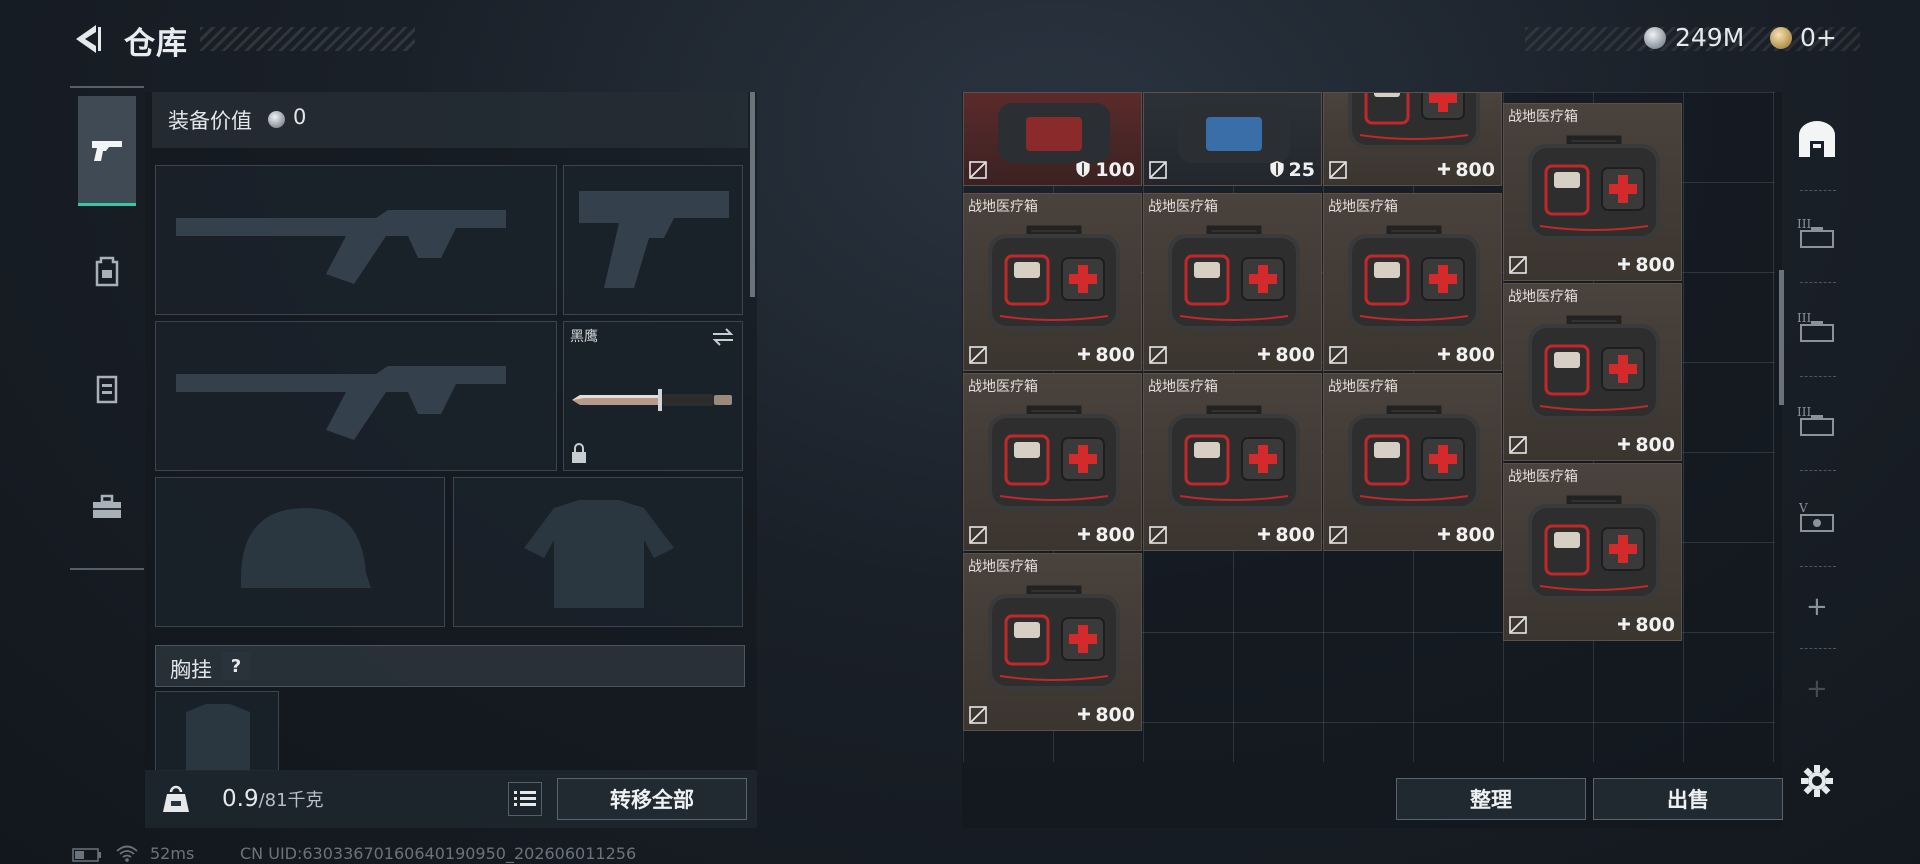 Image resolution: width=1920 pixels, height=864 pixels. What do you see at coordinates (191, 670) in the screenshot?
I see `chest-rig-label: 胸挂` at bounding box center [191, 670].